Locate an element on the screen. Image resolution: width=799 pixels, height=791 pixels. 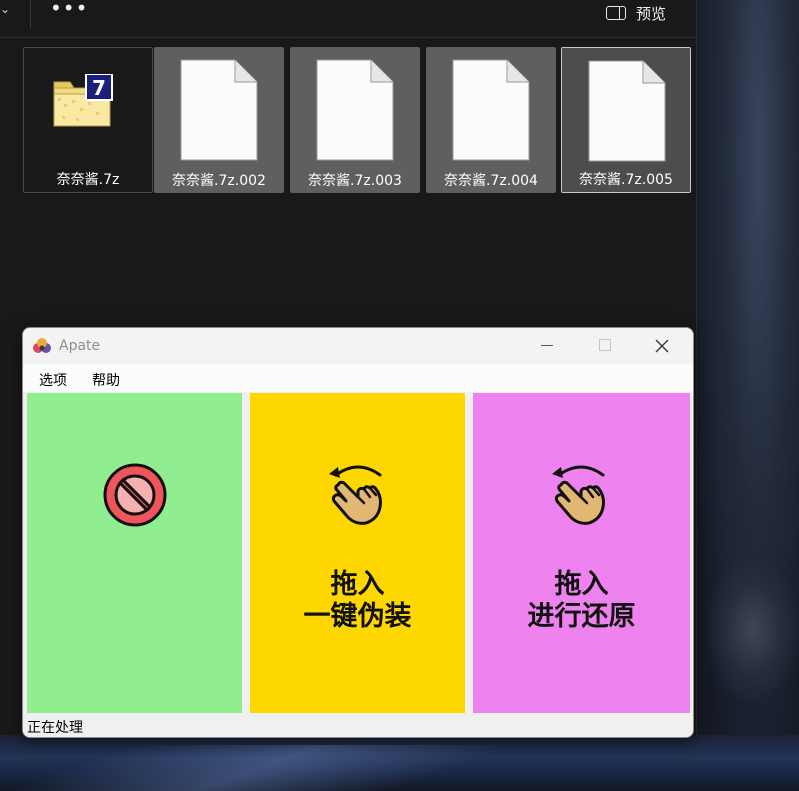
preview-pane-button: 预览 is located at coordinates (636, 13).